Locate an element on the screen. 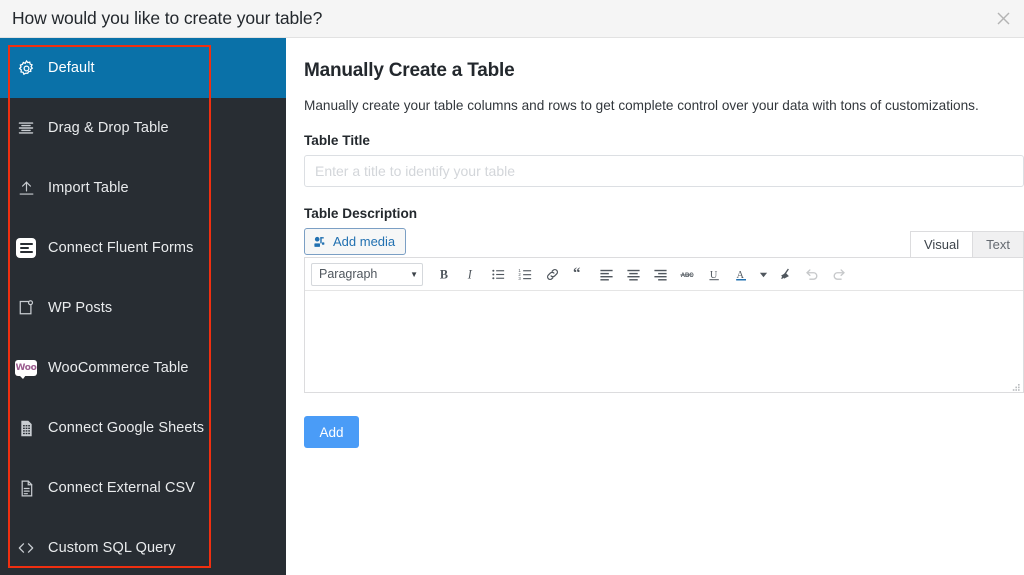 The width and height of the screenshot is (1024, 575). numbered-list-icon: 1 2 3 is located at coordinates (525, 274).